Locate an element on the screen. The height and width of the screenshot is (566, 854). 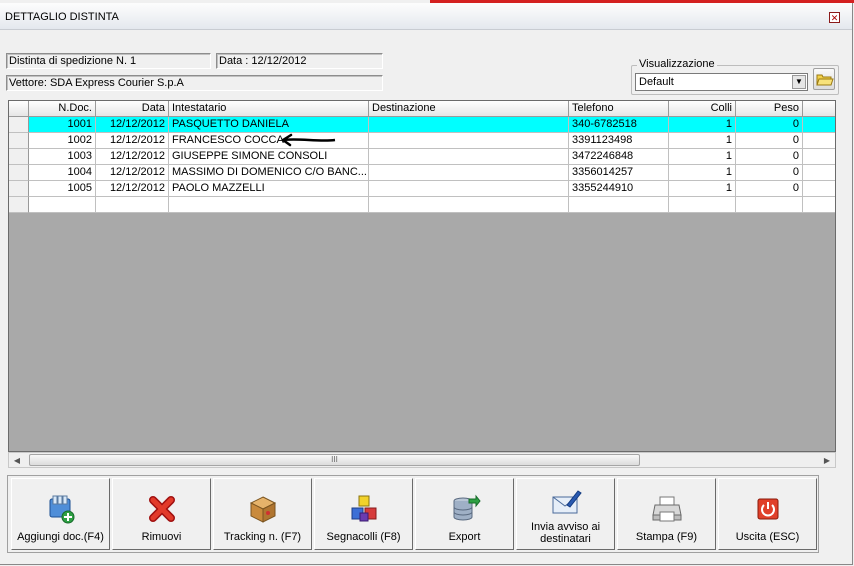
rimuovi-button: Rimuovi is located at coordinates (161, 514).